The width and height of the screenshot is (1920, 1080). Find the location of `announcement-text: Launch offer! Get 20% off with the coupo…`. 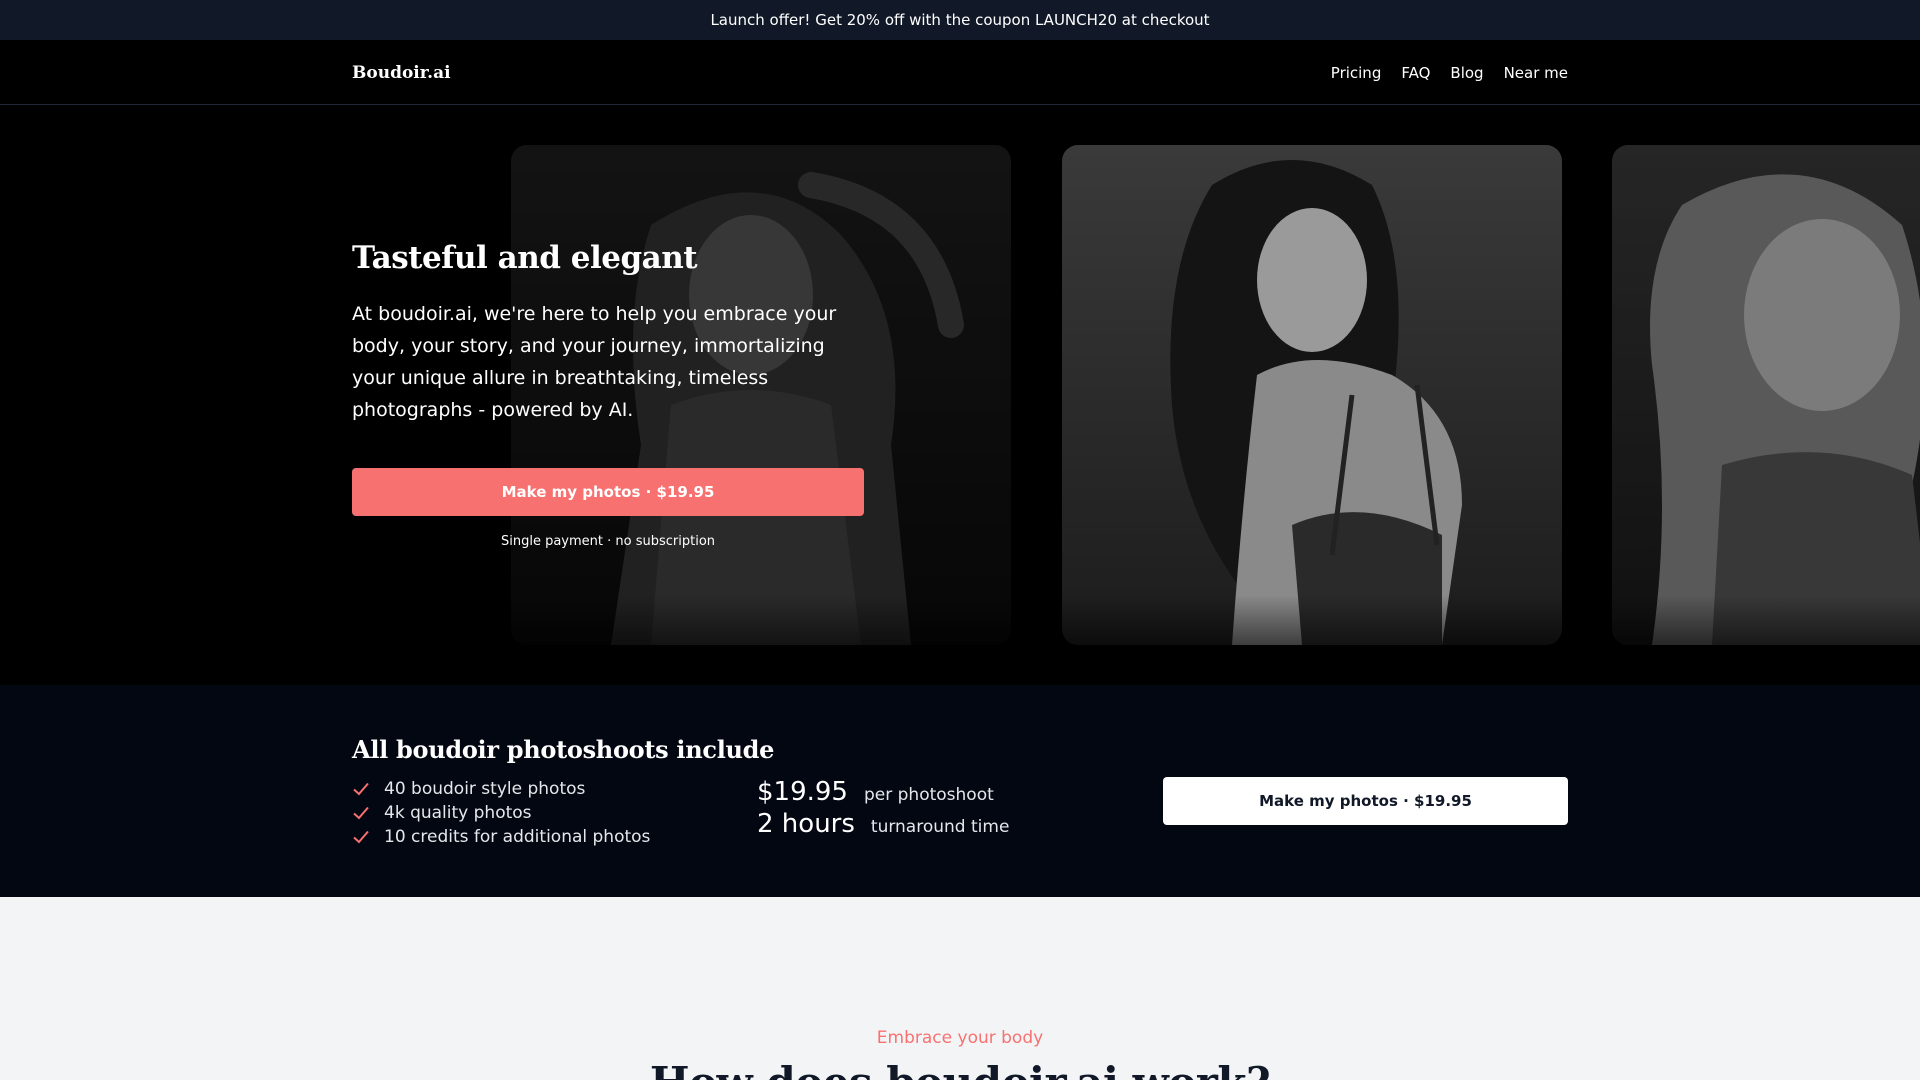

announcement-text: Launch offer! Get 20% off with the coupo… is located at coordinates (960, 20).